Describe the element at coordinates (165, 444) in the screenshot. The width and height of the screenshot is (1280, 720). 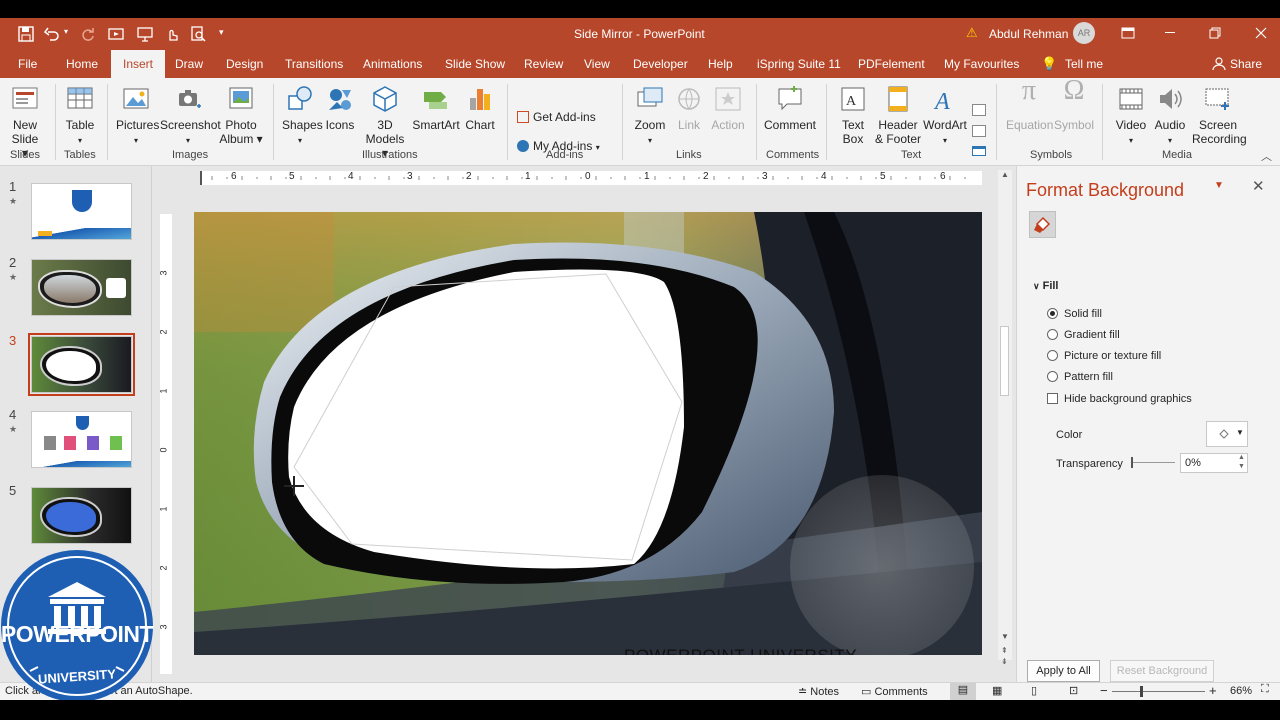
I see `vertical-ruler: 3 2 1 0 1 2 3` at that location.